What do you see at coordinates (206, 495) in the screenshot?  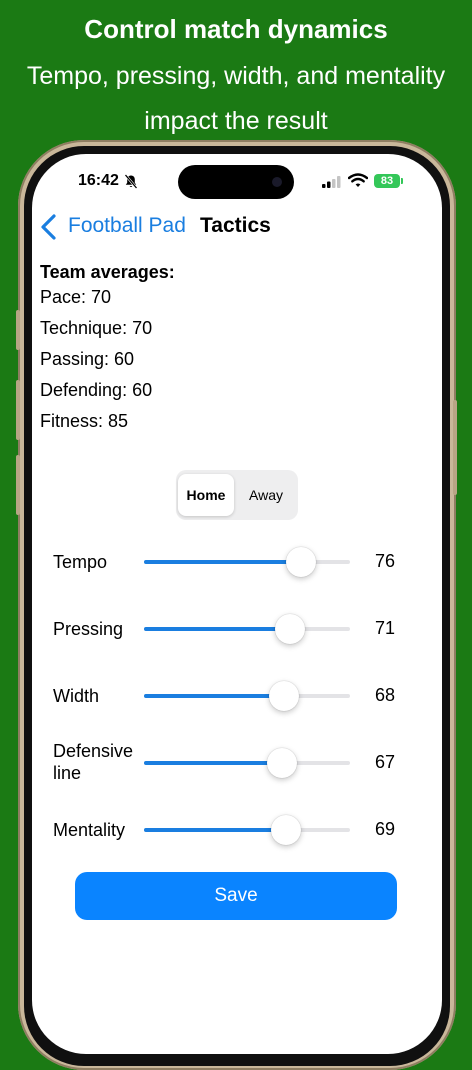 I see `segment-home: Home` at bounding box center [206, 495].